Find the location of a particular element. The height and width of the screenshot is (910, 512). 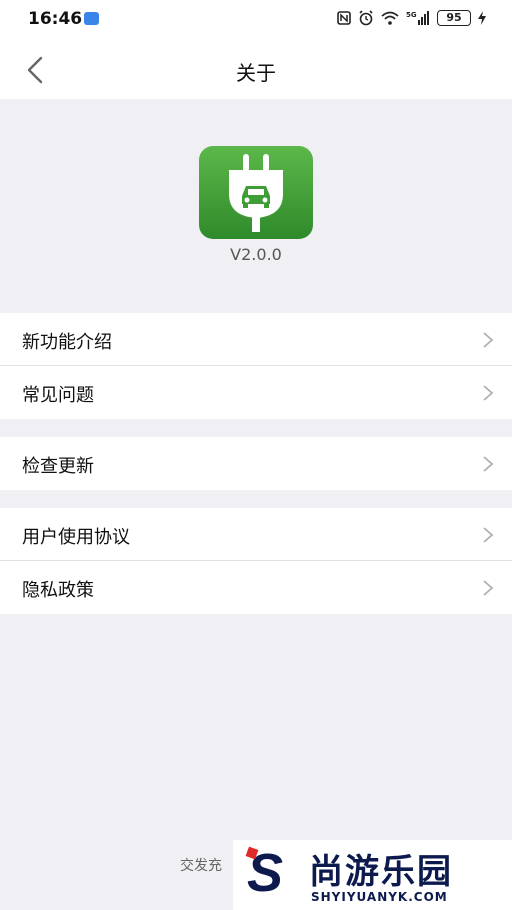

menu-item-label: 用户使用协议 is located at coordinates (76, 537).